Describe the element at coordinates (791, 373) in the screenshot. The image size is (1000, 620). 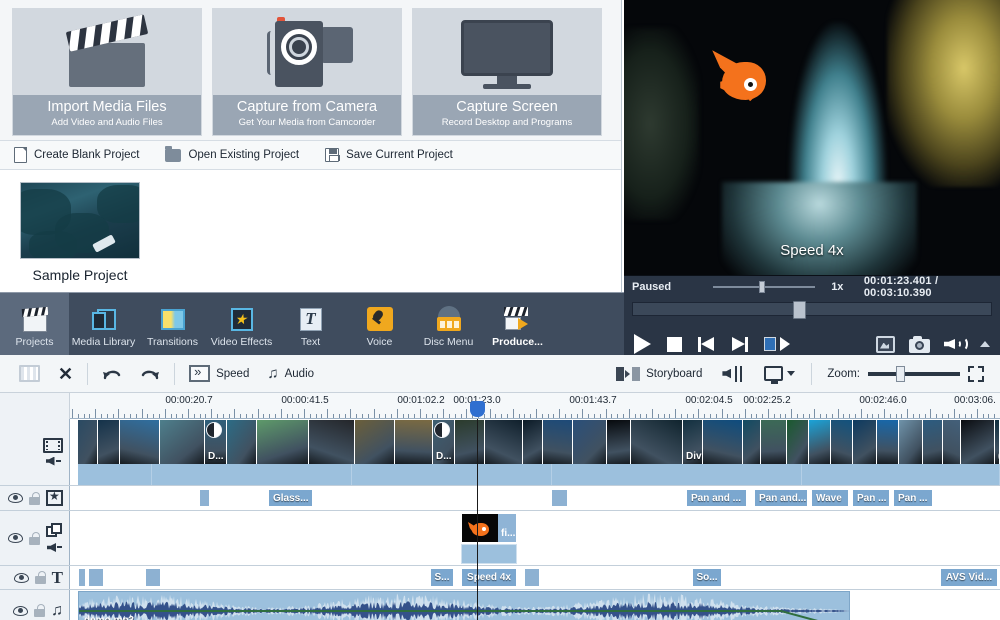
I see `chevron-down-icon` at that location.